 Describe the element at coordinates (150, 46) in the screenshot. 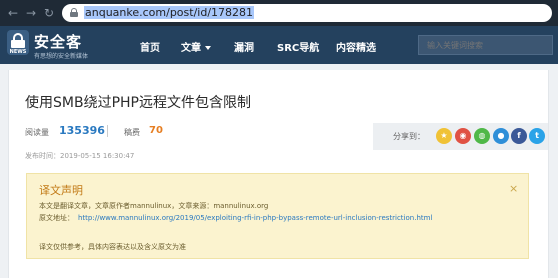

I see `nav-home: 首页` at that location.